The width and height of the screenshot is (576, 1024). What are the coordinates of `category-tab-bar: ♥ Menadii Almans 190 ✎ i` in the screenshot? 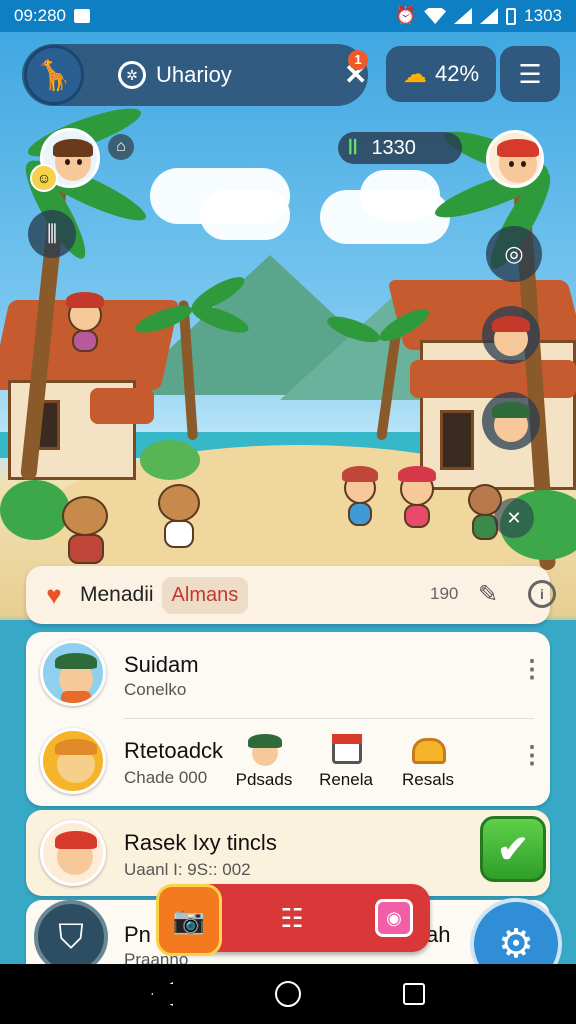 It's located at (291, 595).